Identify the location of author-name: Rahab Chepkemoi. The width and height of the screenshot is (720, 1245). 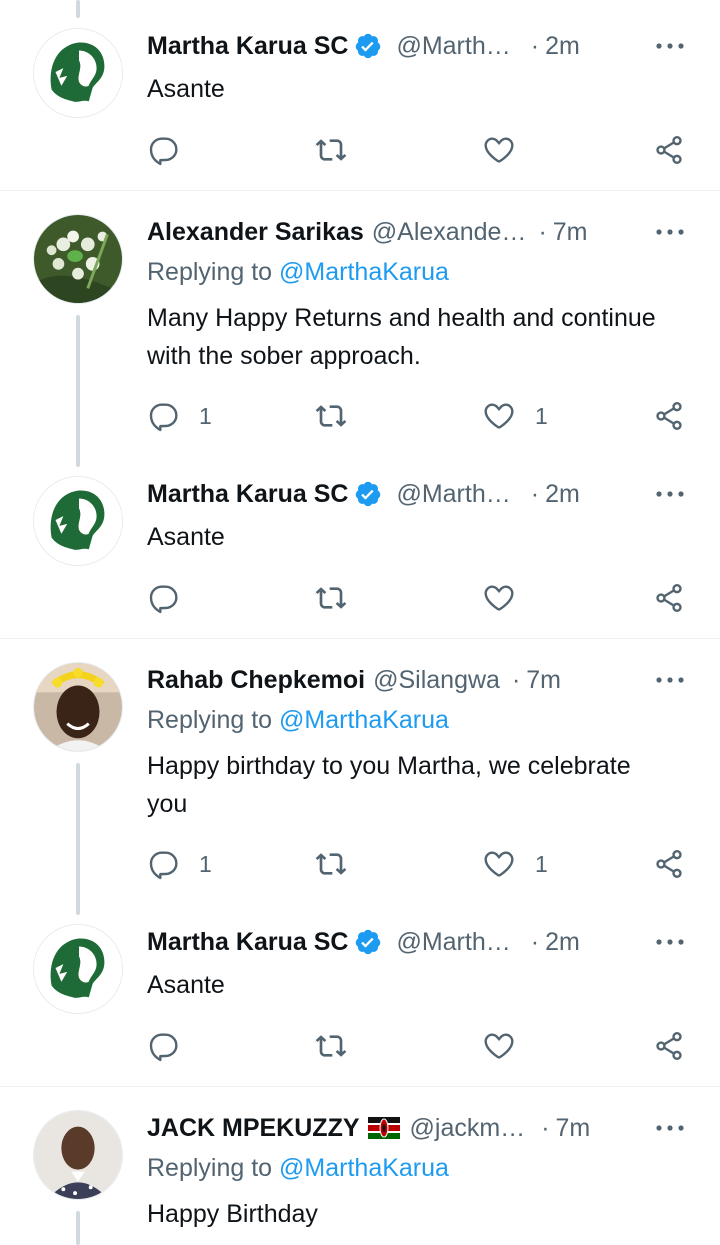
(256, 680).